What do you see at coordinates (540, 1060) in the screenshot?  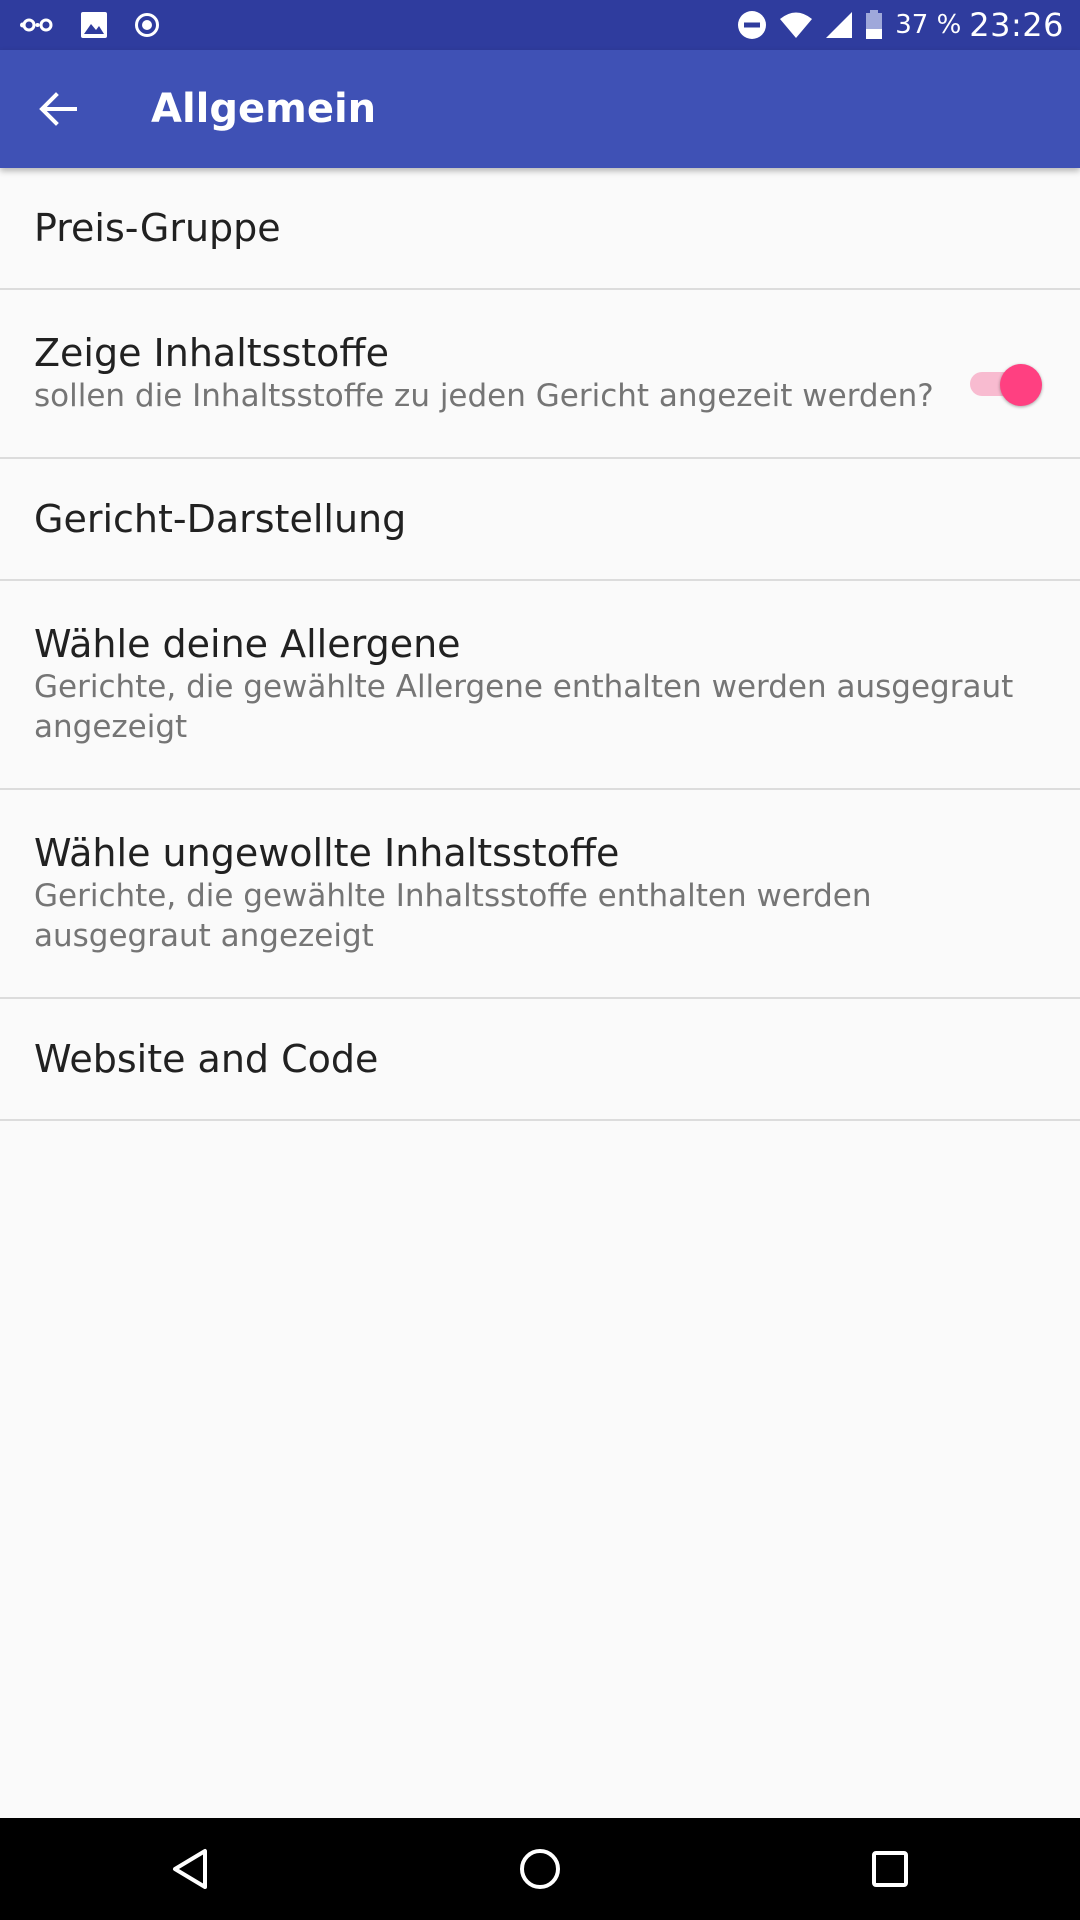 I see `pref-website-code: Website and Code` at bounding box center [540, 1060].